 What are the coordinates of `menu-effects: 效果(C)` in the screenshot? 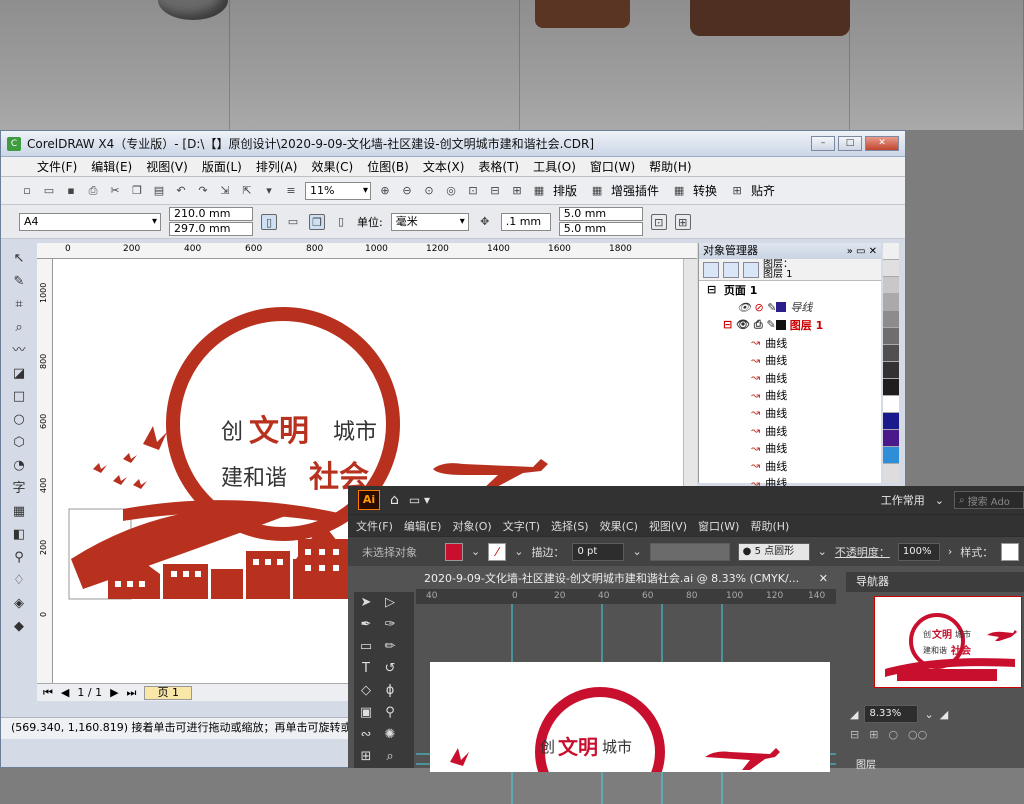 It's located at (332, 166).